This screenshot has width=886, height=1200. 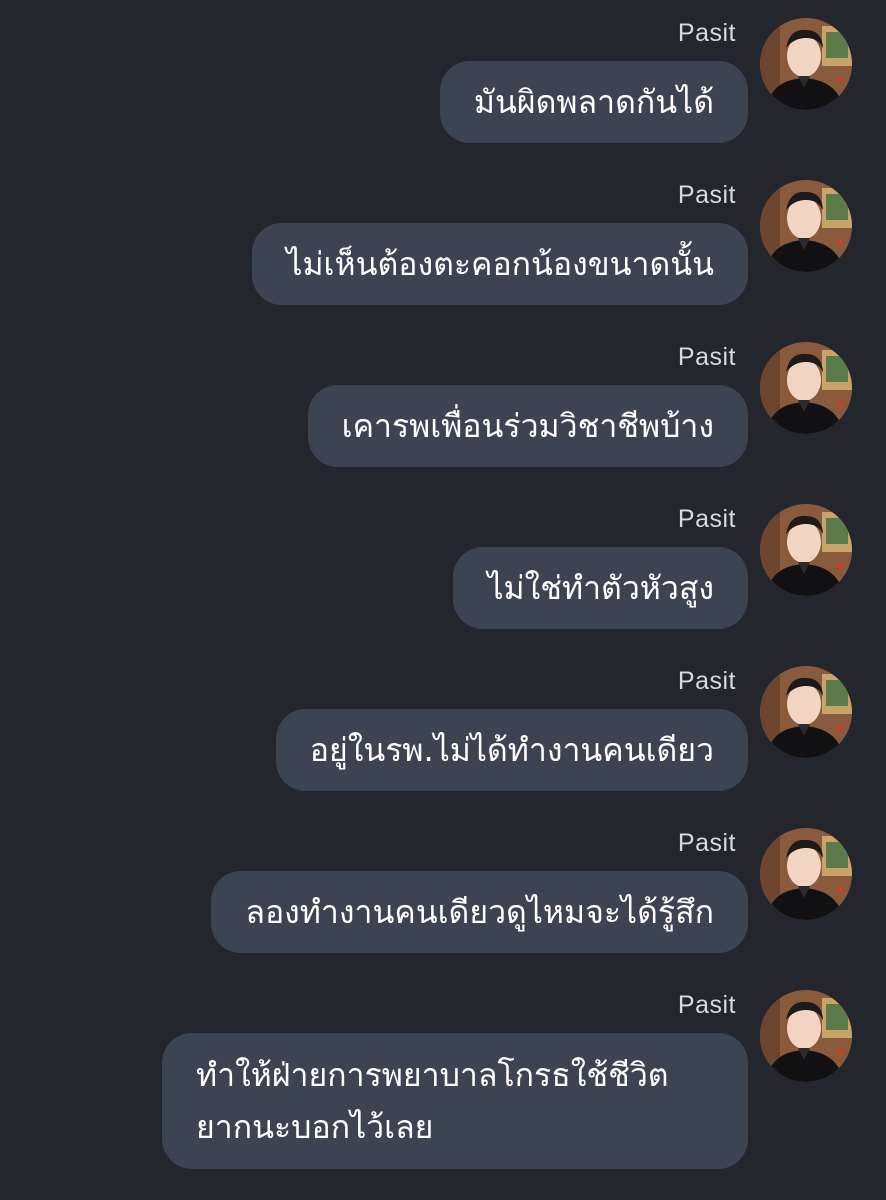 I want to click on message-text: ไม่เห็นต้องตะคอกน้องขนาดนั้น, so click(x=500, y=264).